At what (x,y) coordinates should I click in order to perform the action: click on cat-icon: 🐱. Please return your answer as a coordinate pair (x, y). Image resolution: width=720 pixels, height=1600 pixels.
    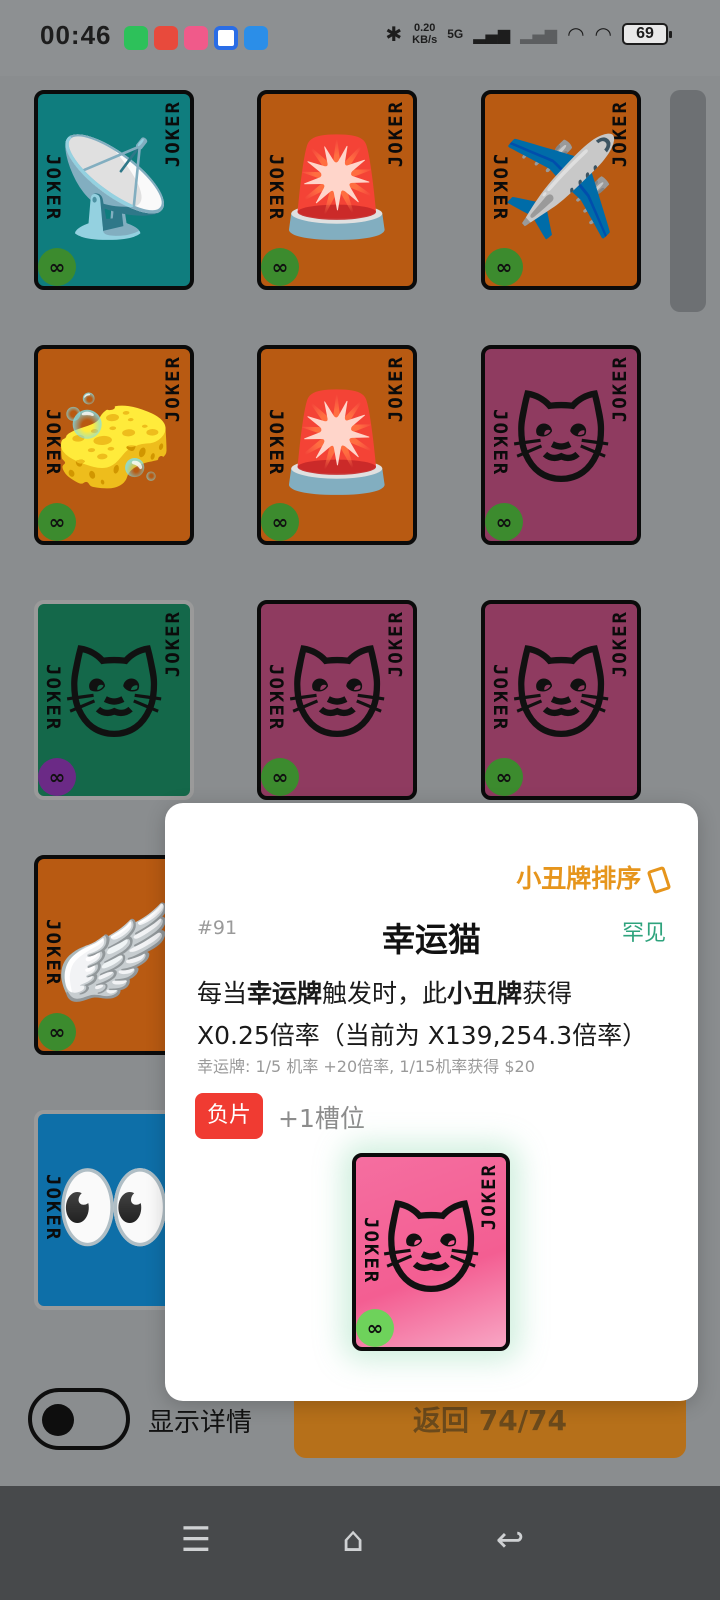
    Looking at the image, I should click on (431, 1252).